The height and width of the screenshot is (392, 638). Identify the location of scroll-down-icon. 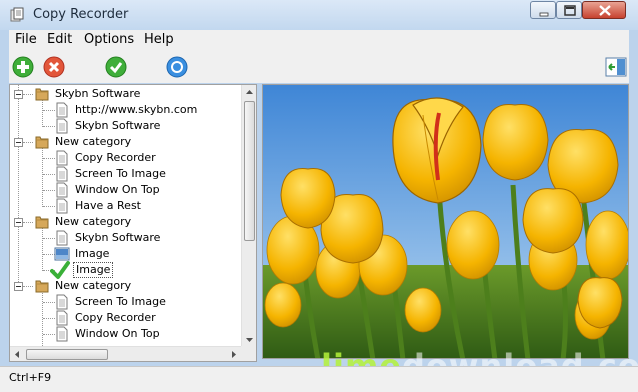
(249, 339).